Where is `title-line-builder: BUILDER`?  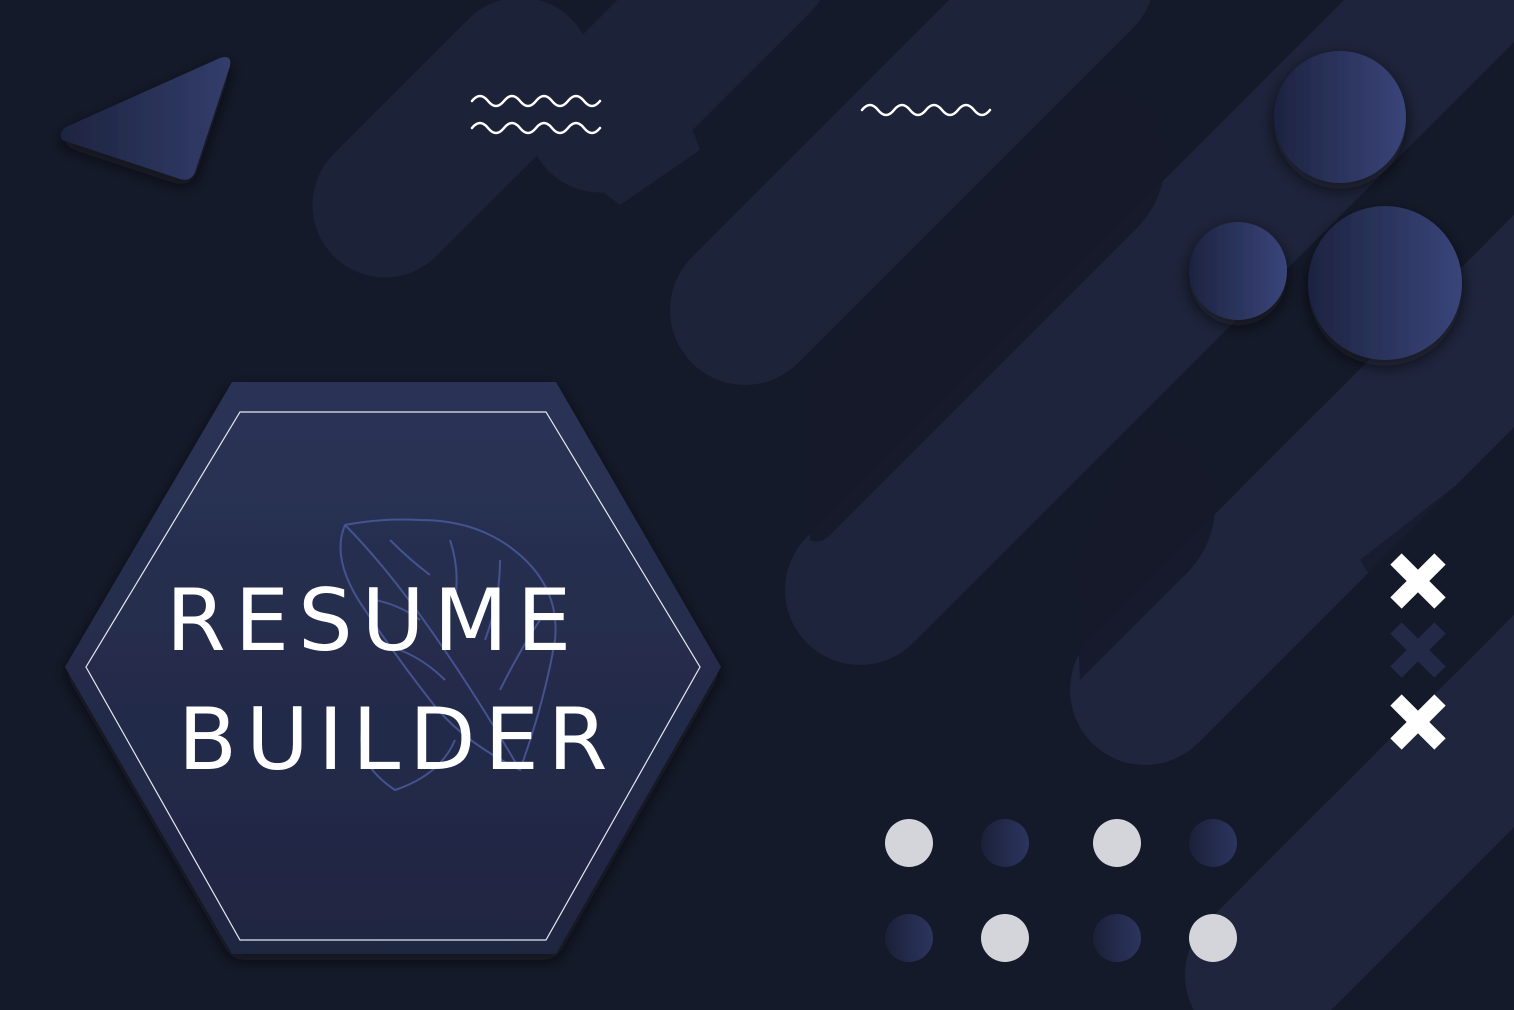
title-line-builder: BUILDER is located at coordinates (397, 740).